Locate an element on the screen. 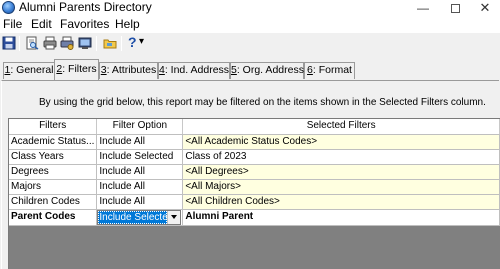 This screenshot has height=269, width=500. filter-name-cell: Children Codes is located at coordinates (53, 202).